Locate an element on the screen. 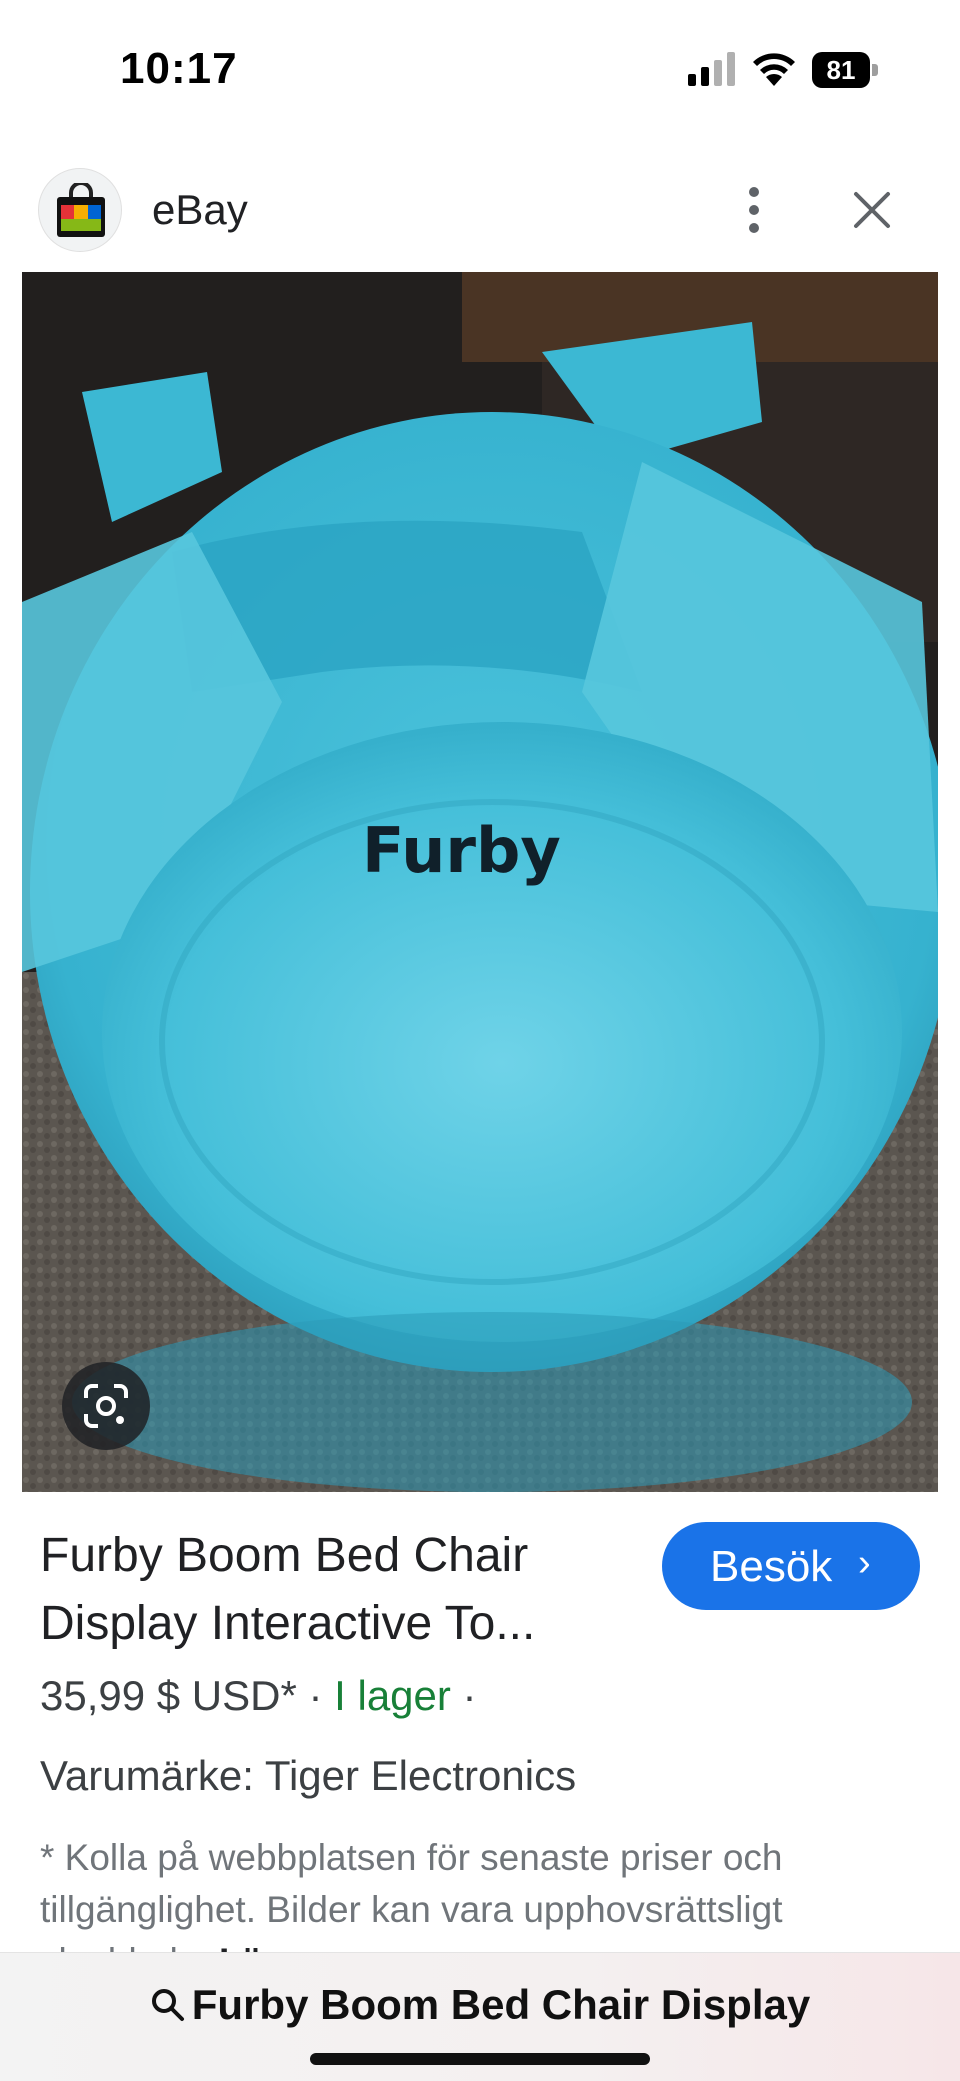  search-query-row: Furby Boom Bed Chair Display is located at coordinates (480, 2005).